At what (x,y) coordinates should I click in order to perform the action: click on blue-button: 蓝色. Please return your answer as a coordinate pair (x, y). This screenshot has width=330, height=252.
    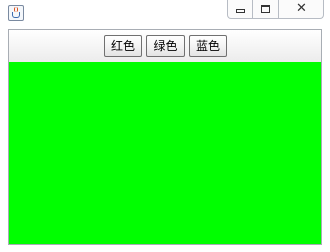
    Looking at the image, I should click on (208, 46).